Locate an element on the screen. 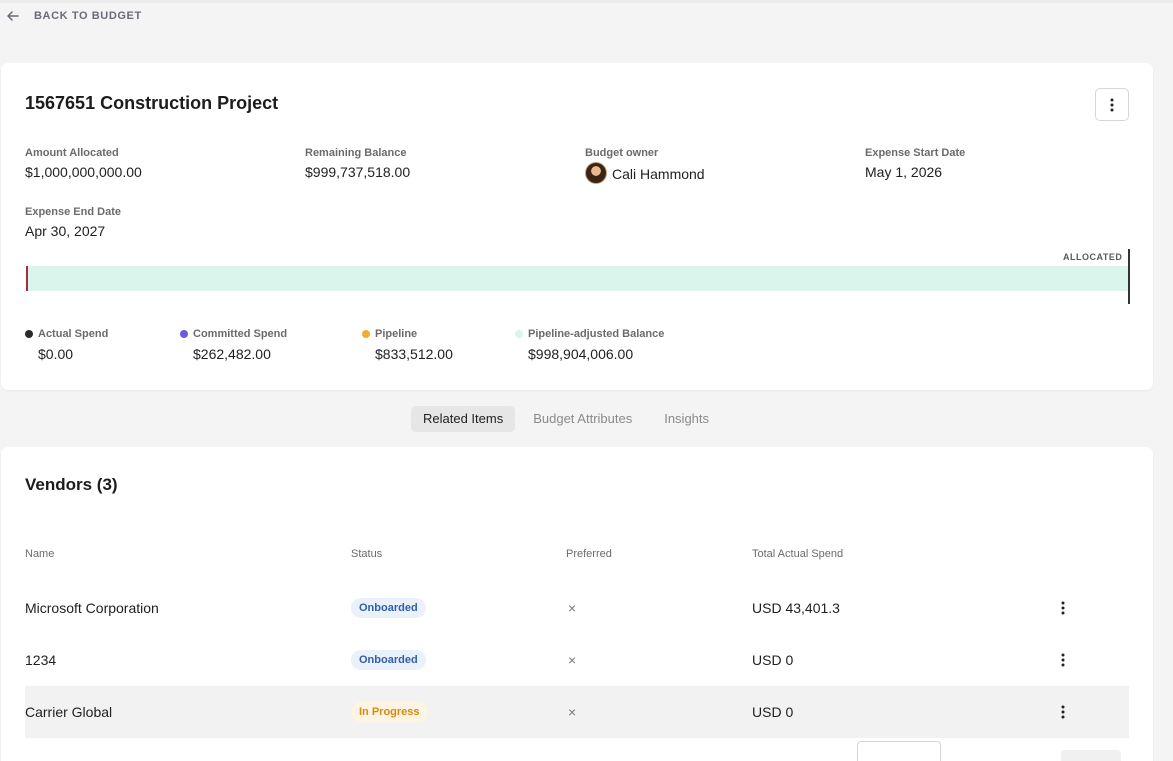 This screenshot has width=1173, height=761. back-to-budget-link: BACK TO BUDGET is located at coordinates (74, 16).